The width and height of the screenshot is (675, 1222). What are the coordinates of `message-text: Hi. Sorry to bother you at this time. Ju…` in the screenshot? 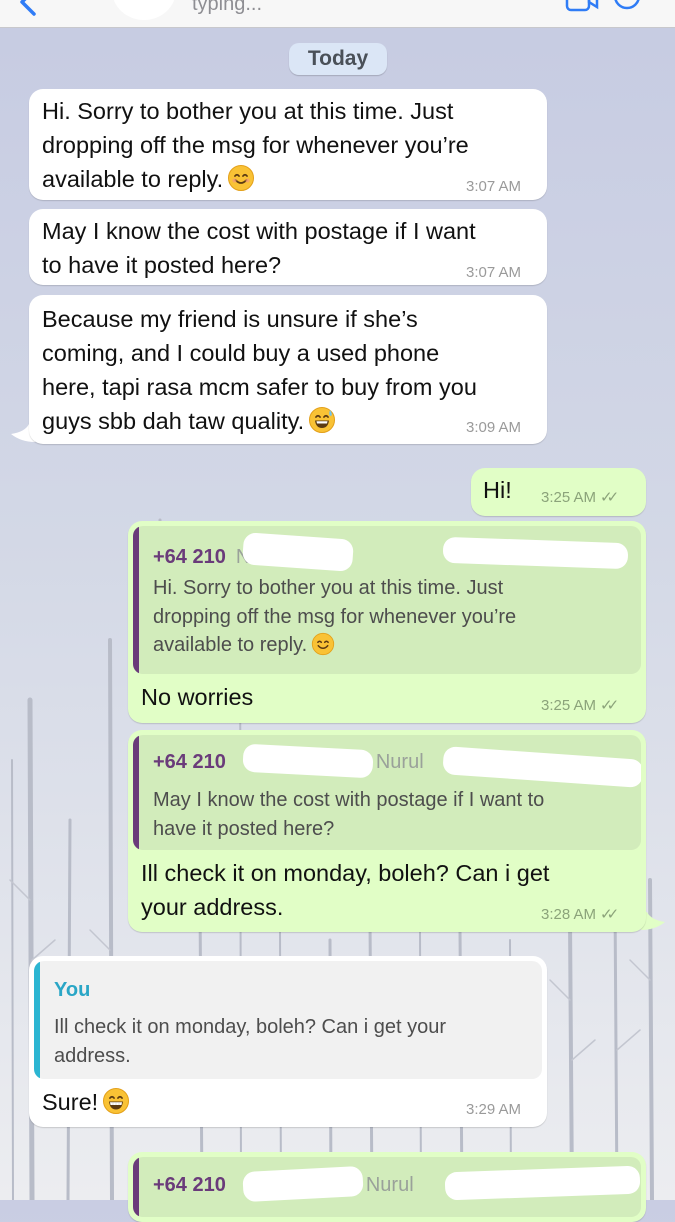 It's located at (255, 145).